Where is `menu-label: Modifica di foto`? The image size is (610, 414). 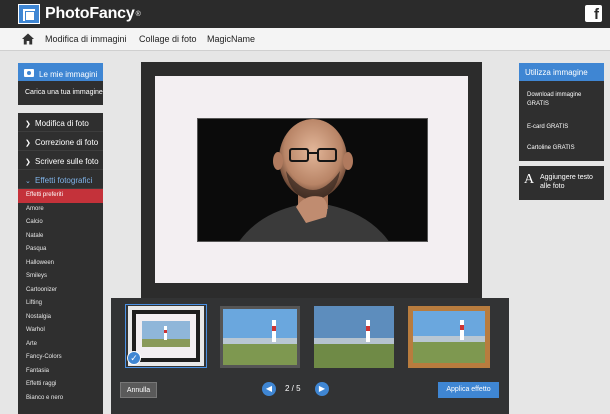
menu-label: Modifica di foto is located at coordinates (62, 123).